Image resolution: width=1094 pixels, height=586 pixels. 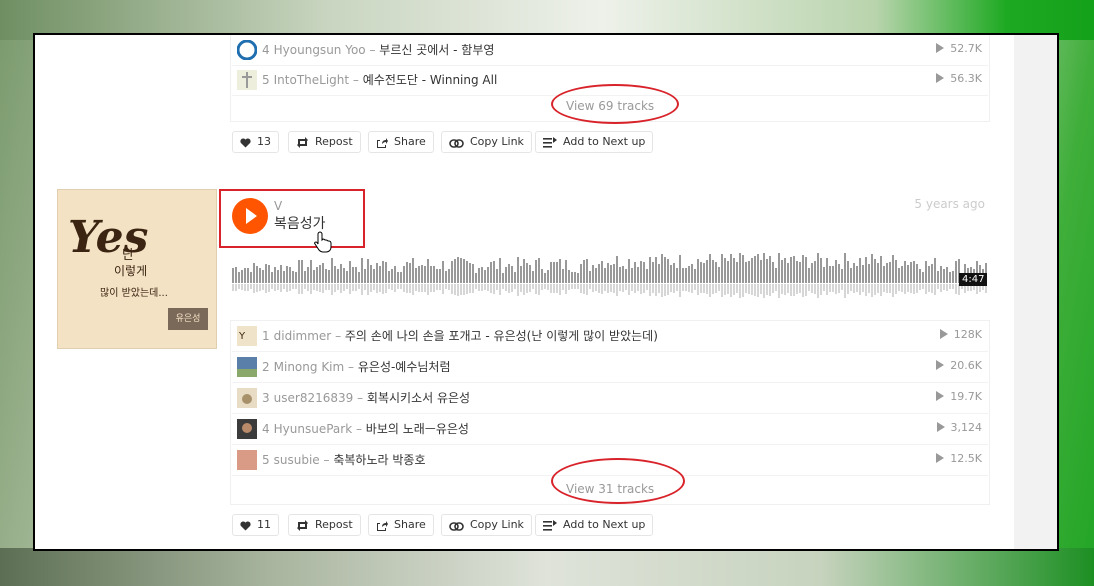 What do you see at coordinates (264, 141) in the screenshot?
I see `like-count: 13` at bounding box center [264, 141].